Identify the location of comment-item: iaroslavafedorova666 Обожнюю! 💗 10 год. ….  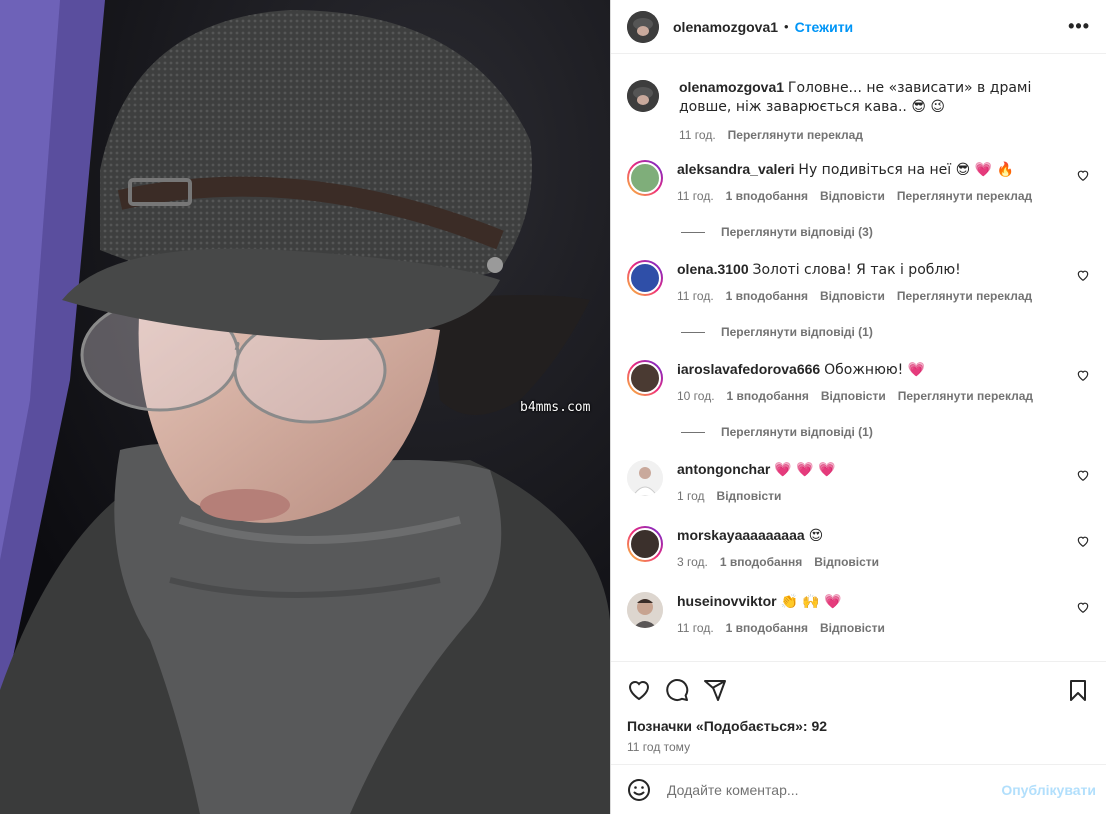
(861, 381).